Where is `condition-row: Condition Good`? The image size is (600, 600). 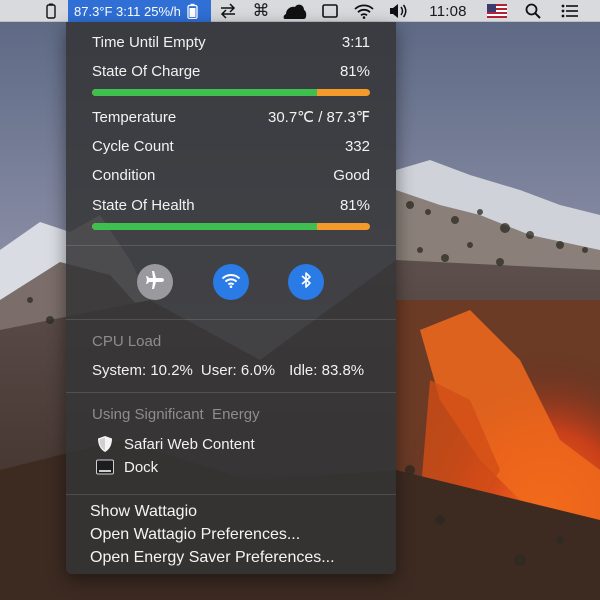
condition-row: Condition Good is located at coordinates (231, 175).